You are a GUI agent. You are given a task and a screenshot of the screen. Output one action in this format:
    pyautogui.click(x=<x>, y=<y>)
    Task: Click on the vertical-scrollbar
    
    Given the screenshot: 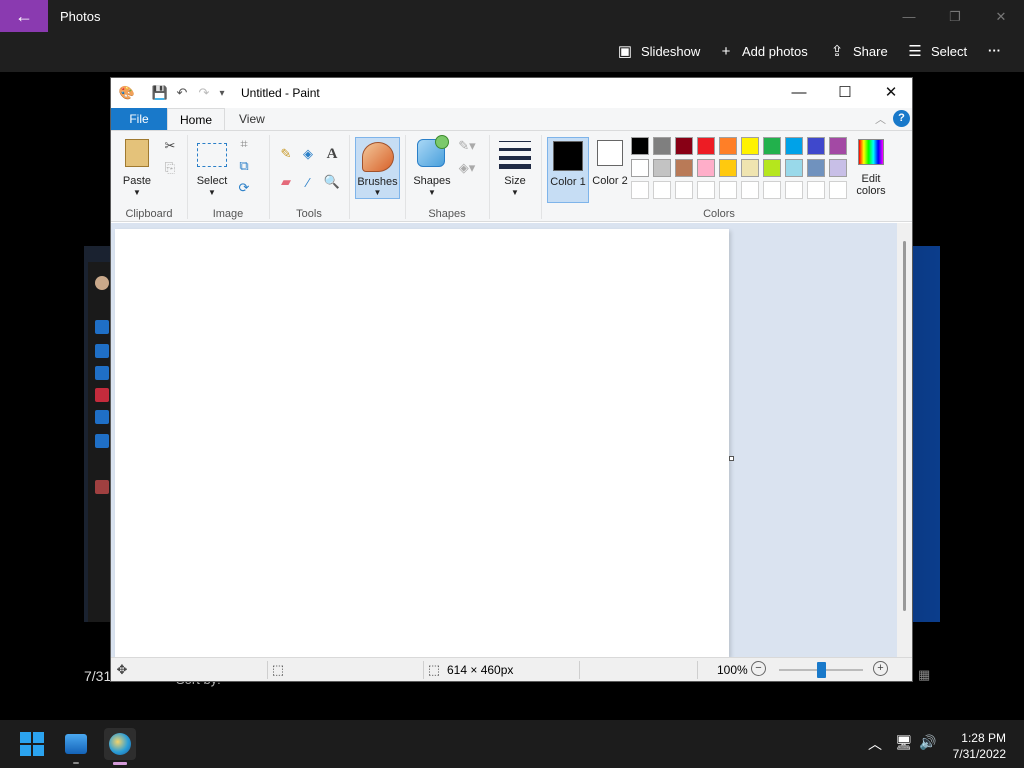 What is the action you would take?
    pyautogui.click(x=904, y=440)
    